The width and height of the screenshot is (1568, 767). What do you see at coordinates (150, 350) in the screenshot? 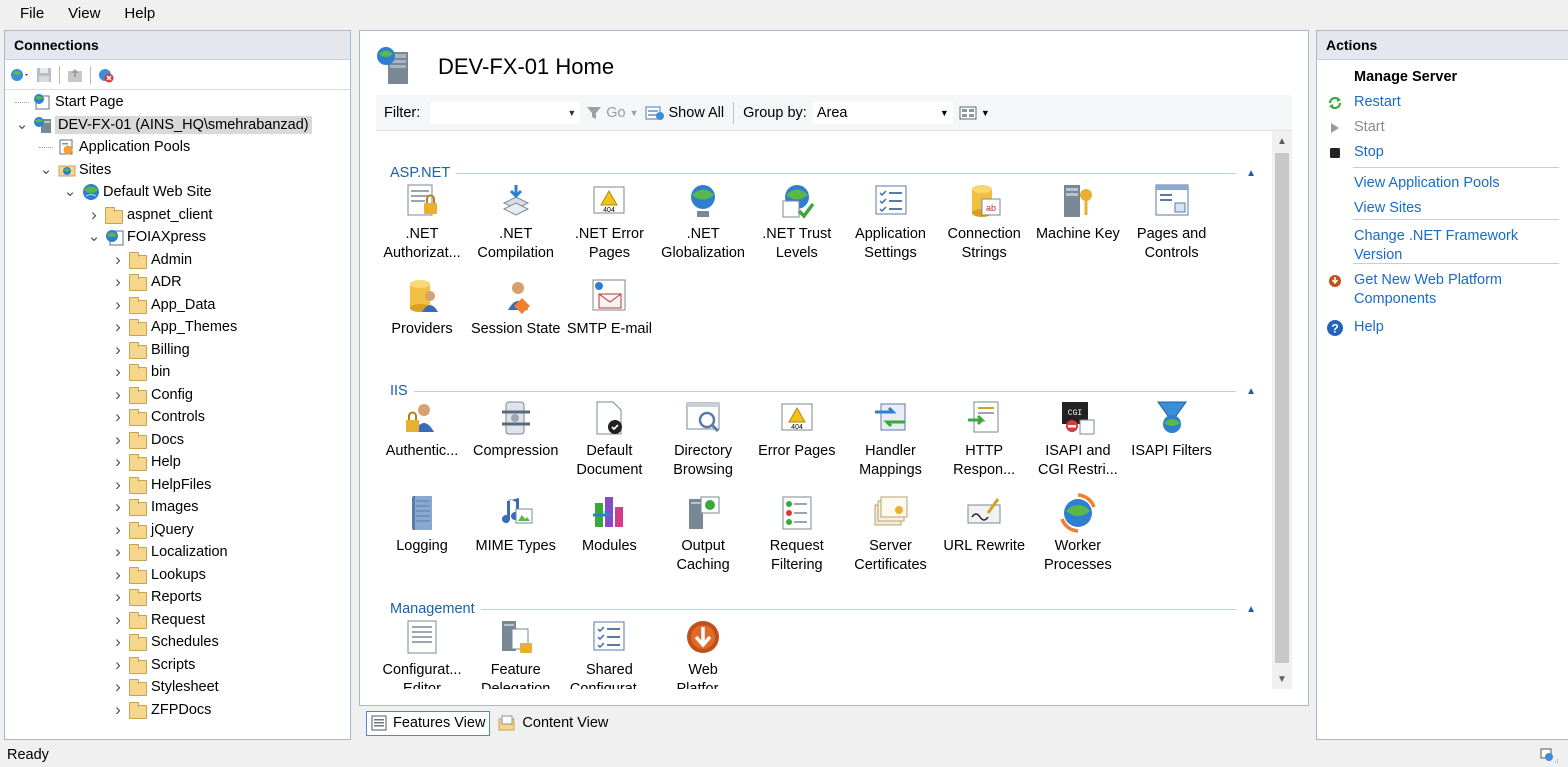
I see `tree-node: › Billing` at bounding box center [150, 350].